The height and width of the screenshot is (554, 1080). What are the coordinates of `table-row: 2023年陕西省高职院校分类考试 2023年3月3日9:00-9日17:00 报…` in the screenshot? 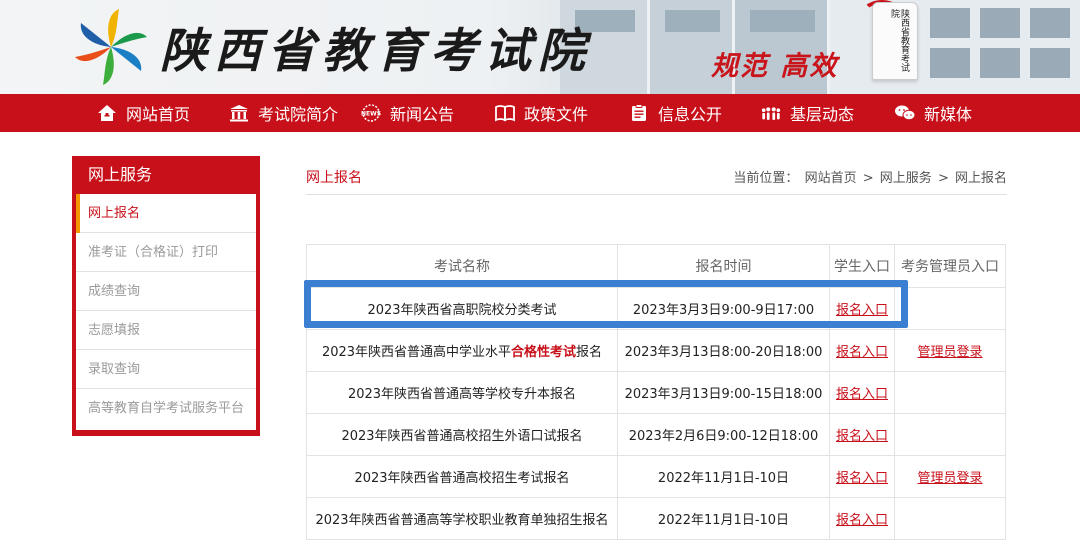 It's located at (656, 308).